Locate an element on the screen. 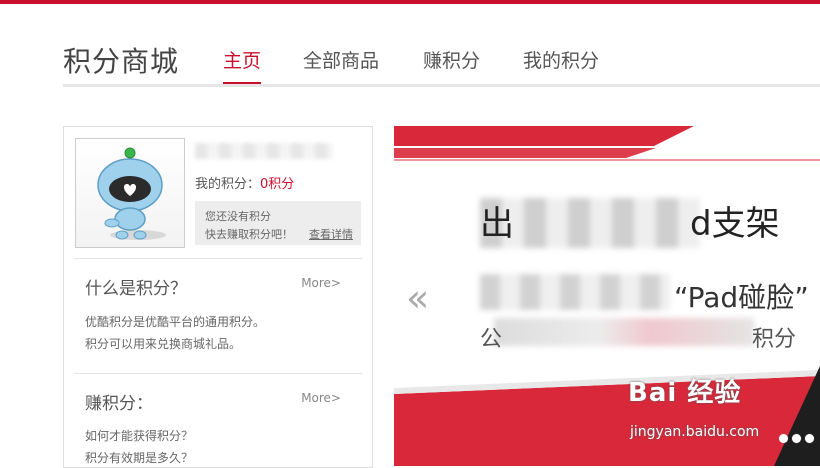 The image size is (820, 468). notice-line2: 快去赚取积分吧！ is located at coordinates (249, 234).